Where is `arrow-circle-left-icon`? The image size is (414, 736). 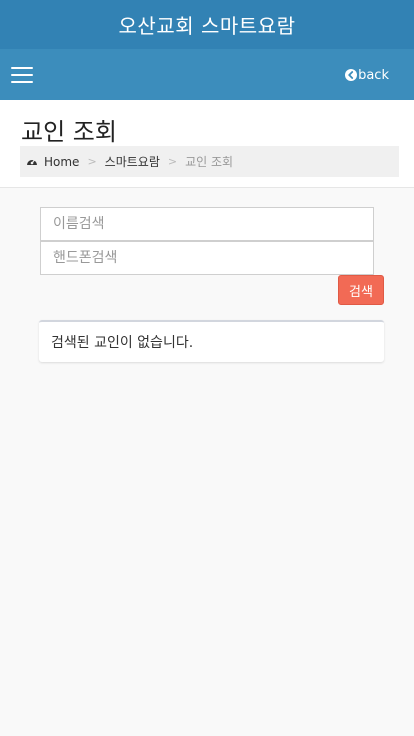 arrow-circle-left-icon is located at coordinates (351, 75).